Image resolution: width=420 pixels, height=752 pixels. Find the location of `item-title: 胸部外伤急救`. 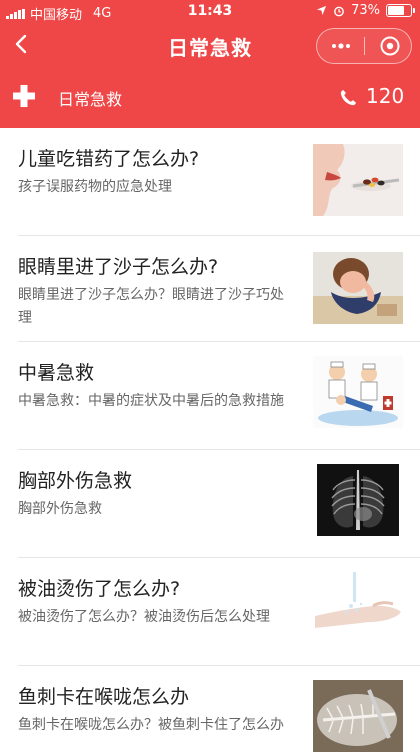

item-title: 胸部外伤急救 is located at coordinates (75, 481).